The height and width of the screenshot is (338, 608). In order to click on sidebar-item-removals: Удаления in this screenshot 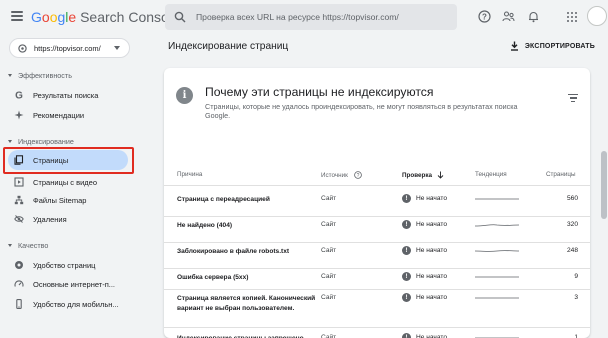, I will do `click(68, 219)`.